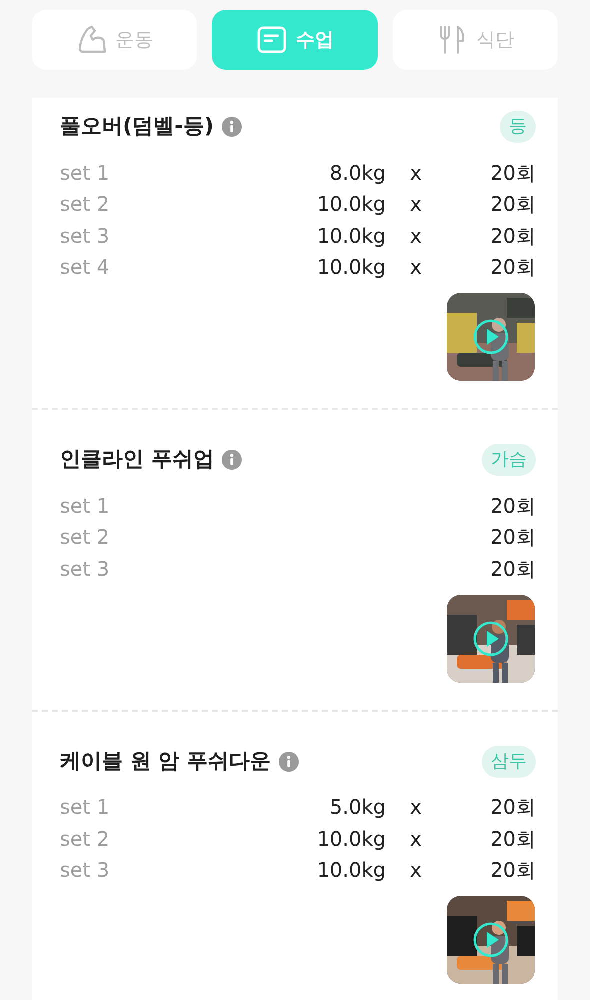 The width and height of the screenshot is (590, 1000). I want to click on muscle-tag: 등, so click(518, 127).